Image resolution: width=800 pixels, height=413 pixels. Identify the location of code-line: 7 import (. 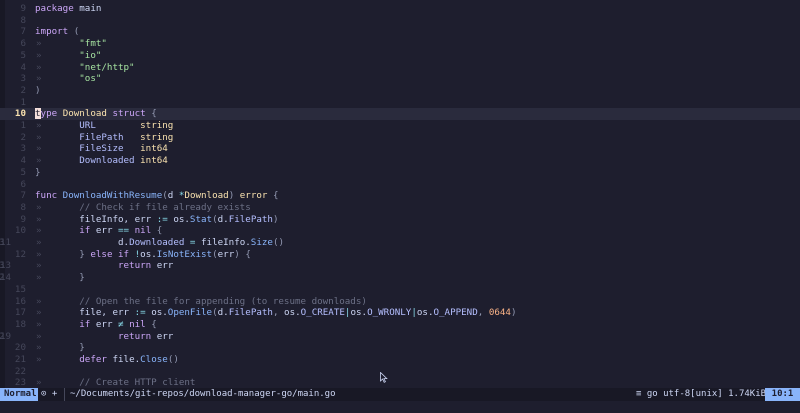
(400, 32).